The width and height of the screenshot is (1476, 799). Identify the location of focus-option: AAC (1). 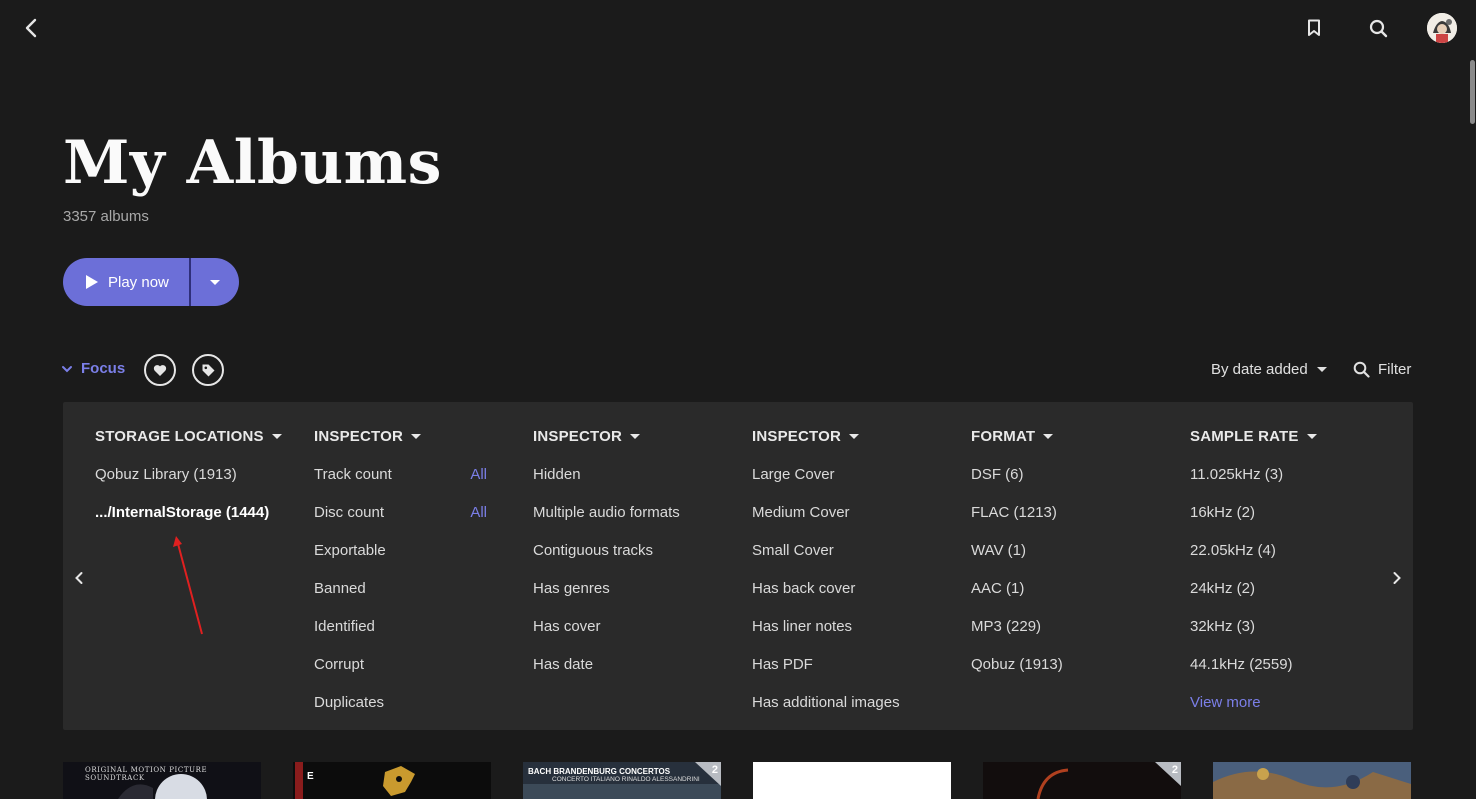
(1071, 599).